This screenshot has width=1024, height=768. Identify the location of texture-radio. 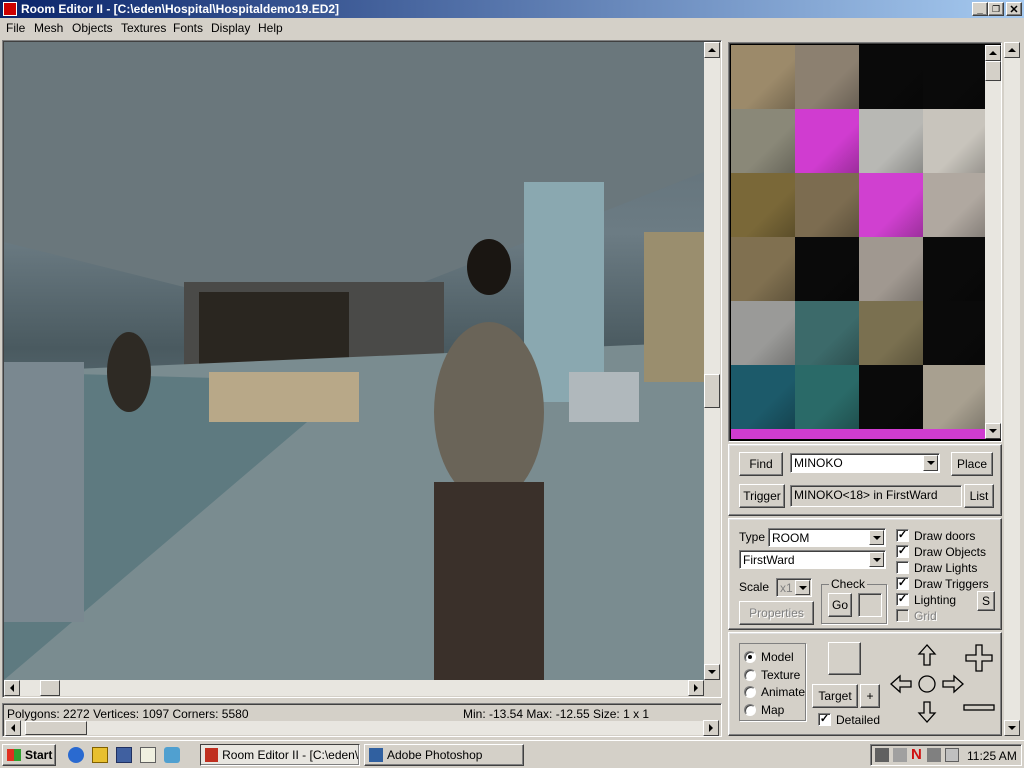
(750, 675).